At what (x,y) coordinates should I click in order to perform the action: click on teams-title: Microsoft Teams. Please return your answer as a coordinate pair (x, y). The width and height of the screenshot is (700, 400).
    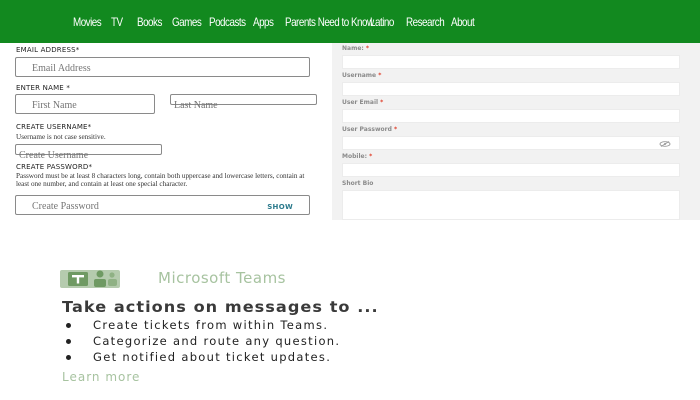
    Looking at the image, I should click on (222, 278).